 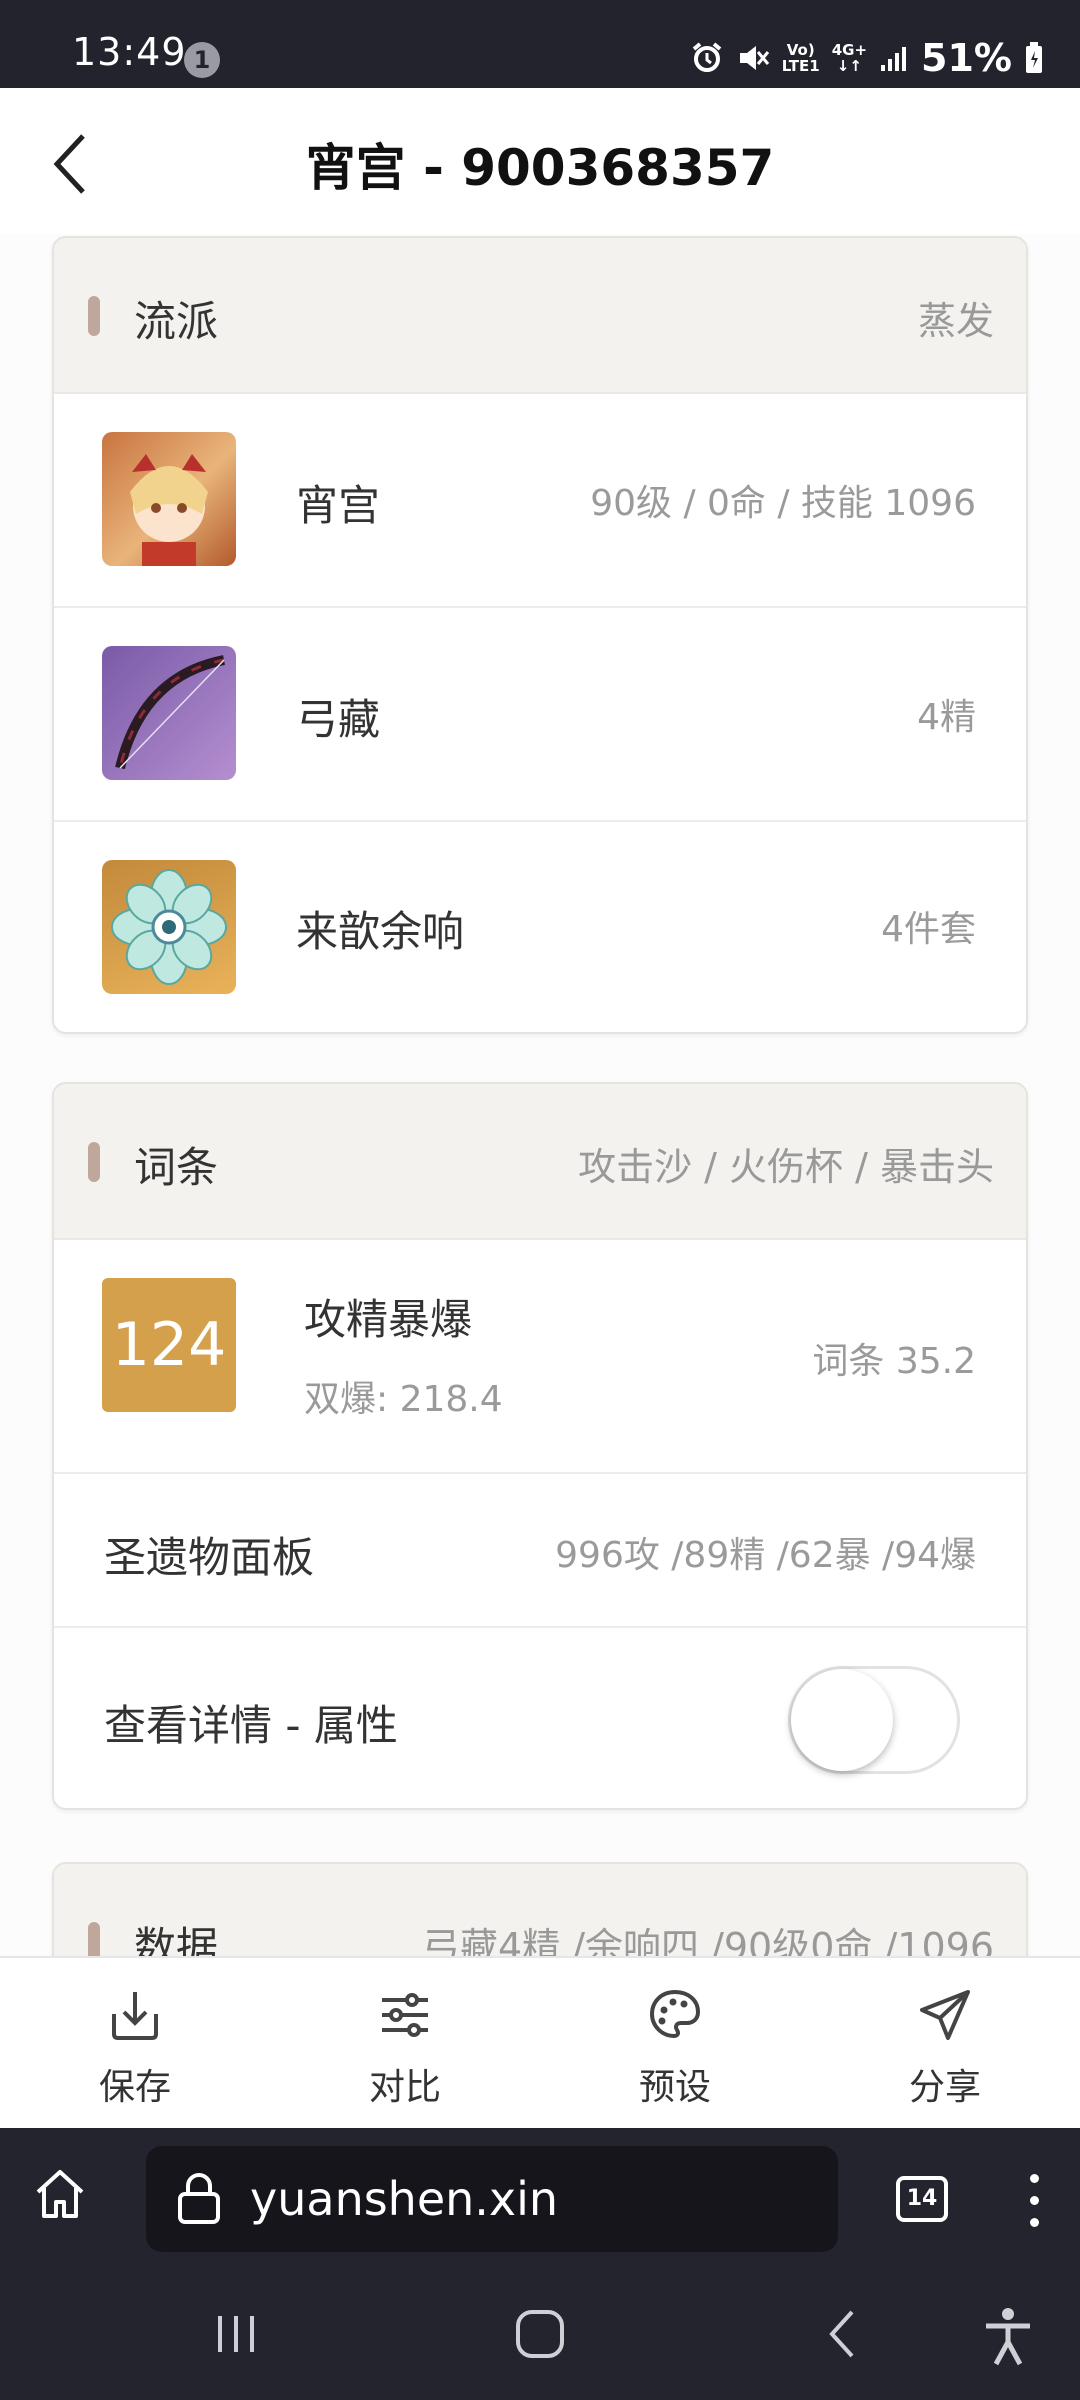 I want to click on browser-toolbar: yuanshen.xin 14, so click(x=540, y=2202).